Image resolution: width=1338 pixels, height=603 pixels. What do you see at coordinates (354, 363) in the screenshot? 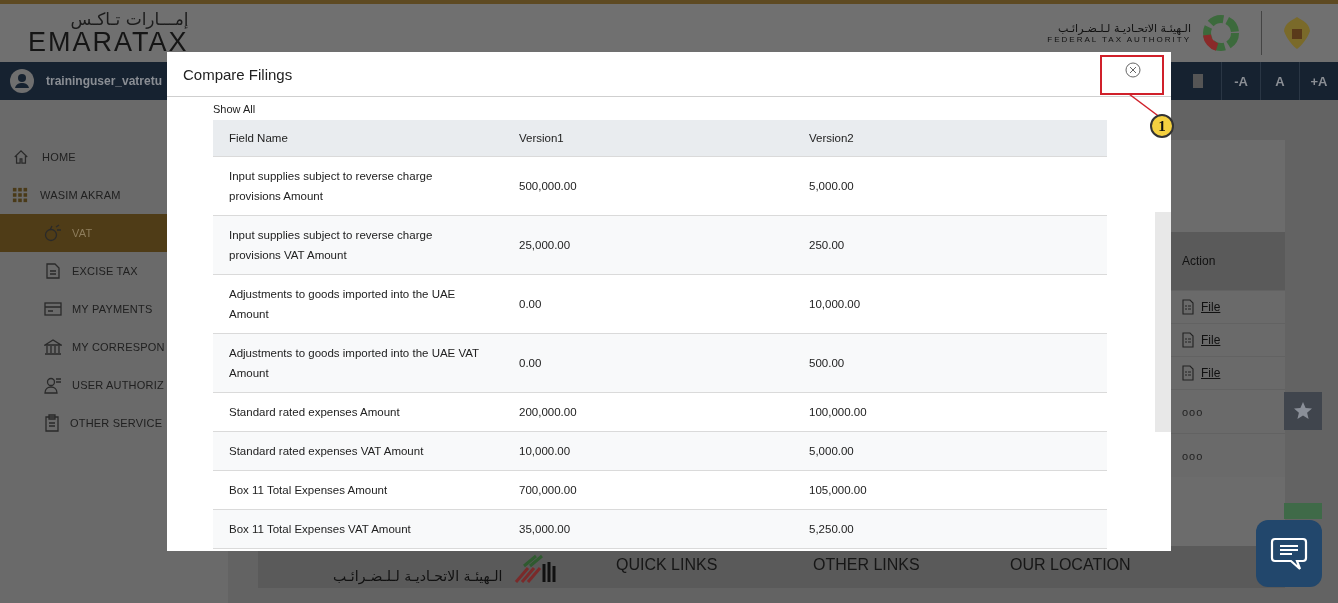
I see `table-cell-text: Adjustments to goods imported into the UAE VAT Amount` at bounding box center [354, 363].